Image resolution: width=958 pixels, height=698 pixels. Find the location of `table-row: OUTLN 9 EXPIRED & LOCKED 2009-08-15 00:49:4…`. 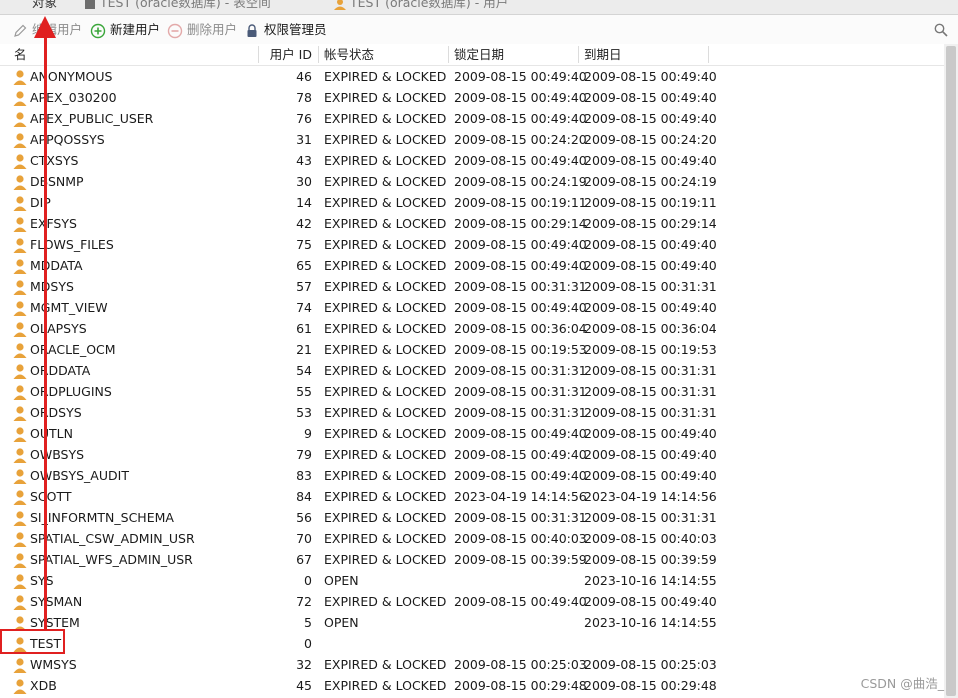

table-row: OUTLN 9 EXPIRED & LOCKED 2009-08-15 00:49:4… is located at coordinates (472, 433).